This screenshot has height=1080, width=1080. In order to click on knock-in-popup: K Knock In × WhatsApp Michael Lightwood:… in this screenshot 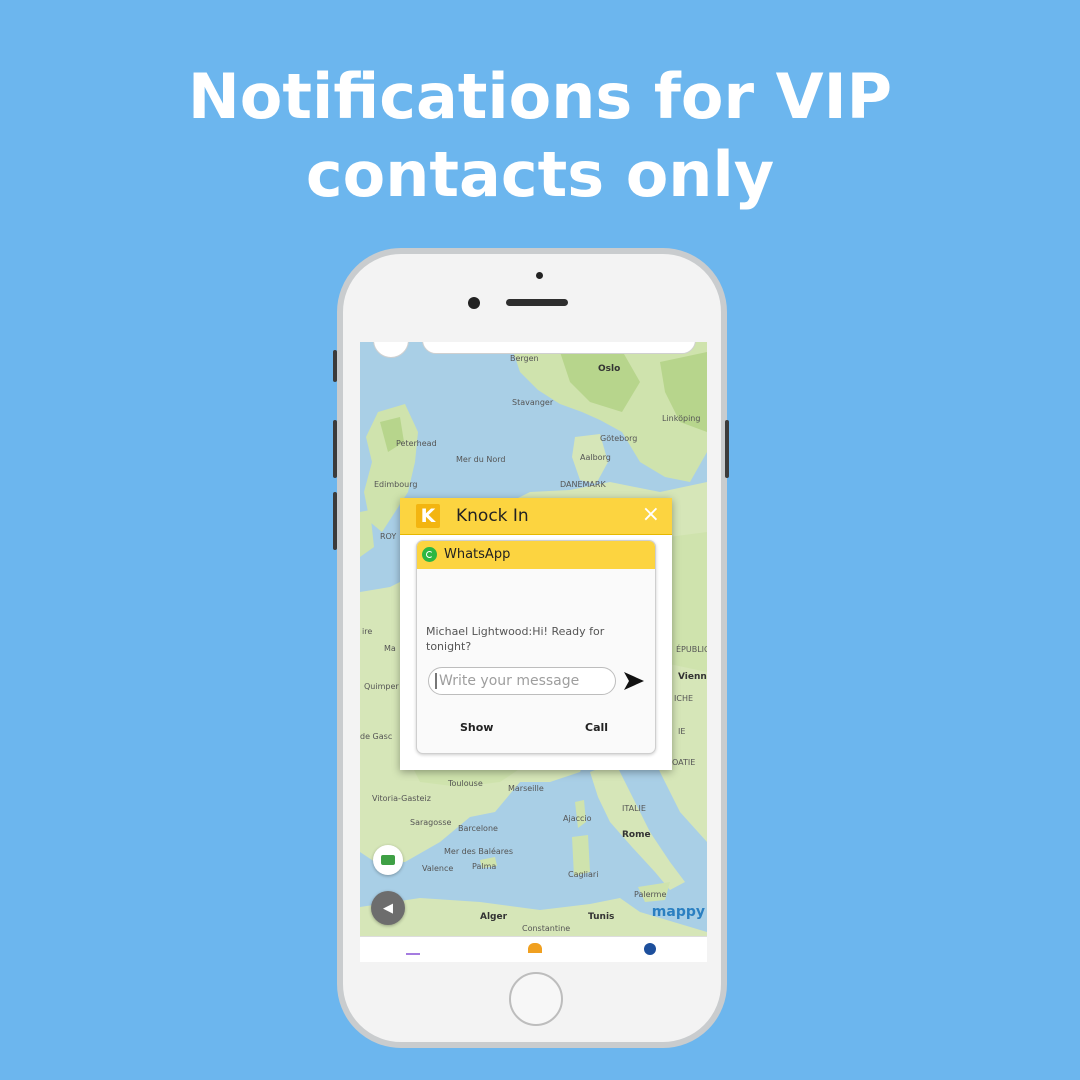, I will do `click(536, 634)`.